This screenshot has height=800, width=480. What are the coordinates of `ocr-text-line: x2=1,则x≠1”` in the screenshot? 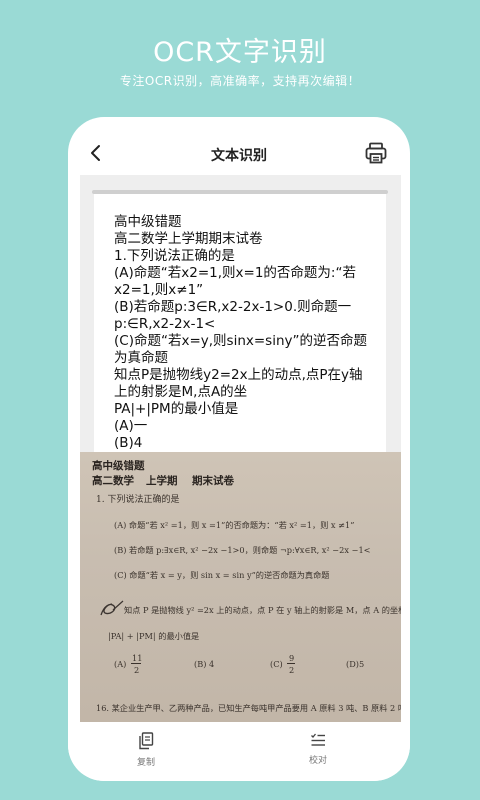 It's located at (159, 290).